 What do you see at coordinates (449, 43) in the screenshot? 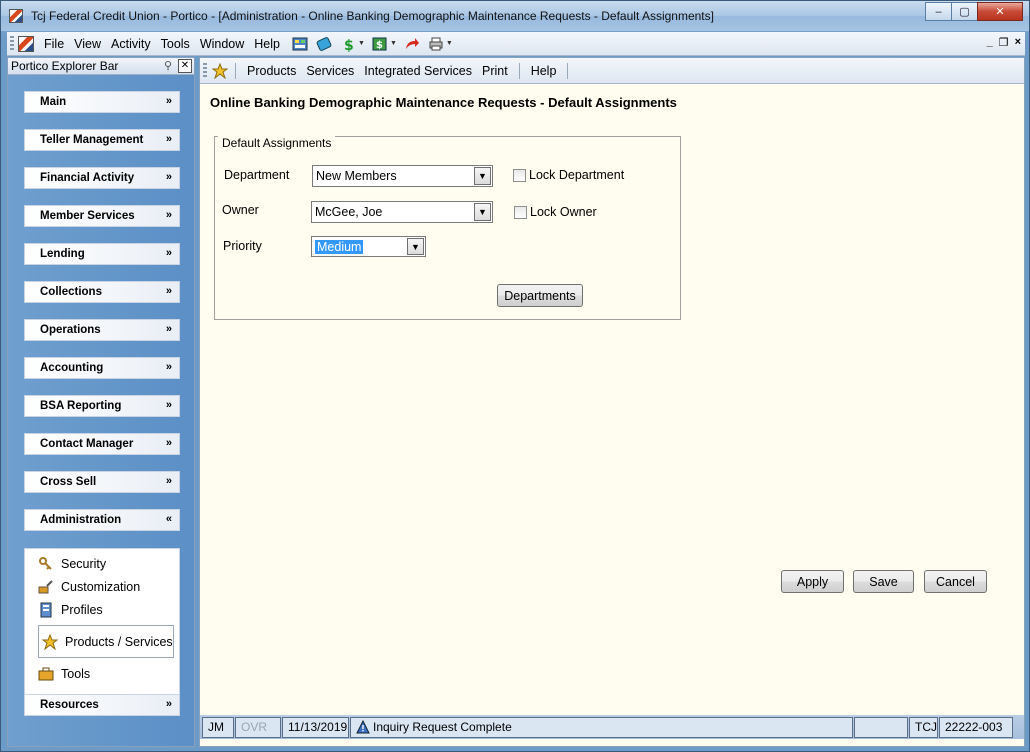
I see `printer-dropdown-icon: ▼` at bounding box center [449, 43].